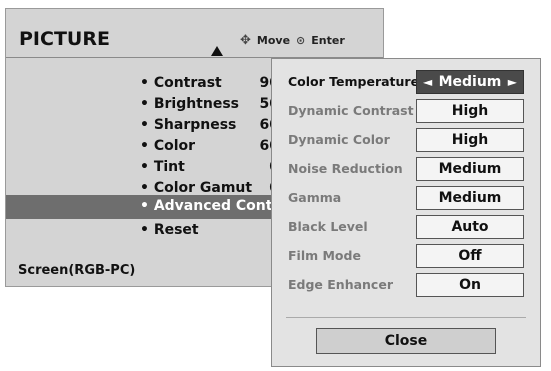 The image size is (551, 371). I want to click on option-value-box: ◄ Medium ►, so click(470, 82).